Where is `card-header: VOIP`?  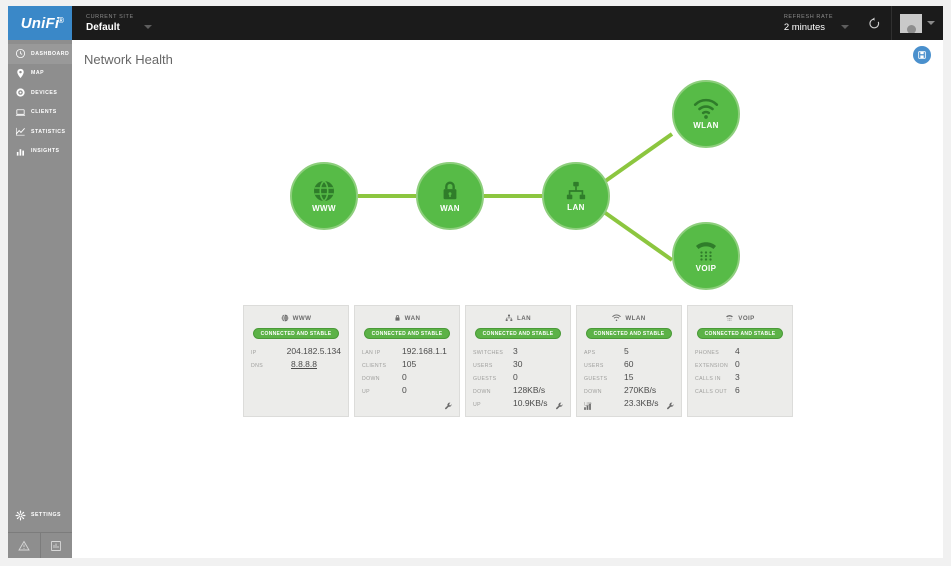
card-header: VOIP is located at coordinates (740, 318).